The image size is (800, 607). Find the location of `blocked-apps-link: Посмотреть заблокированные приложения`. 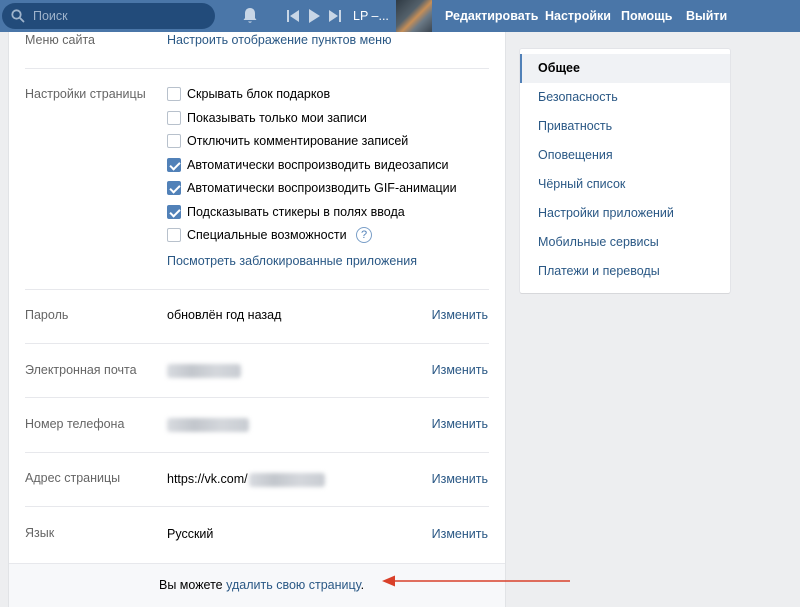

blocked-apps-link: Посмотреть заблокированные приложения is located at coordinates (292, 261).